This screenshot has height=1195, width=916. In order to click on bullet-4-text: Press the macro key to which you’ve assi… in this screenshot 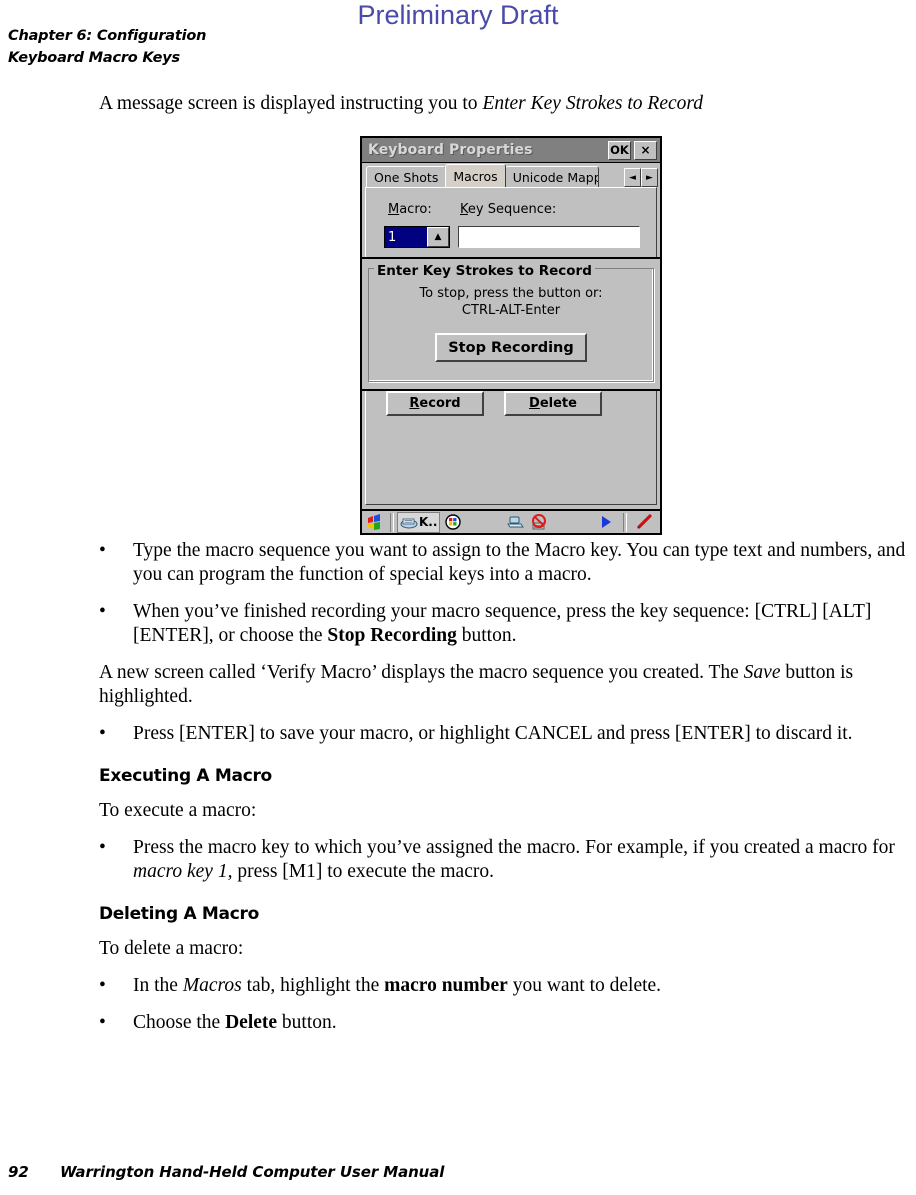, I will do `click(524, 860)`.